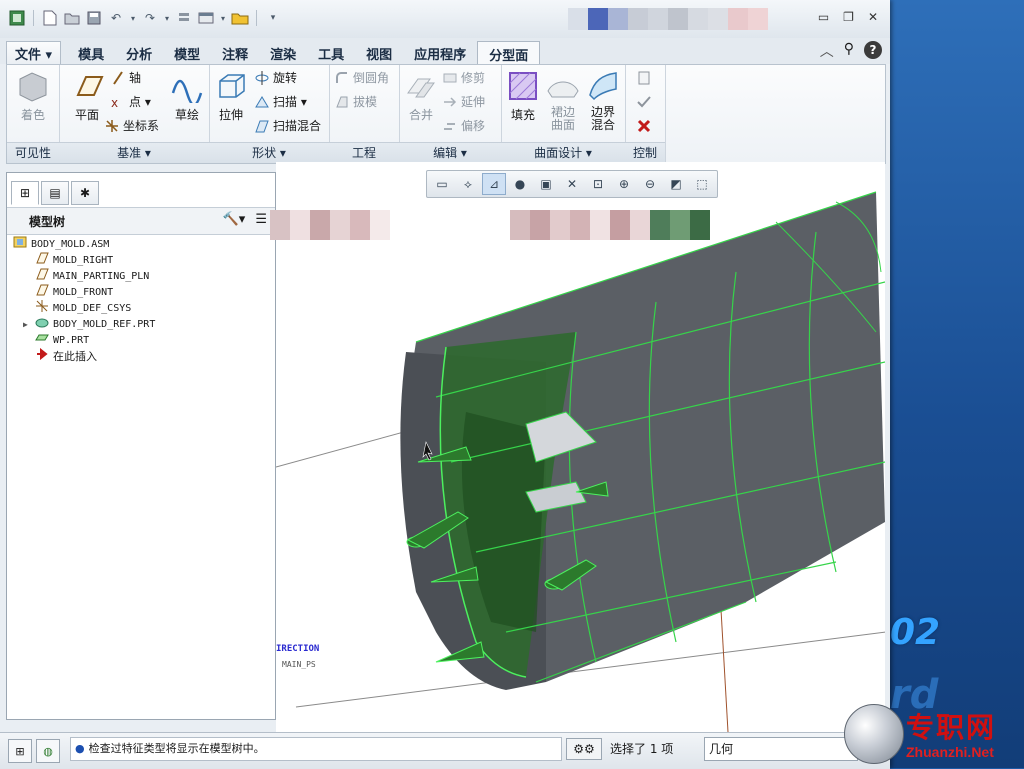 The width and height of the screenshot is (1024, 769). What do you see at coordinates (48, 751) in the screenshot?
I see `browser-toggle-icon: ◍` at bounding box center [48, 751].